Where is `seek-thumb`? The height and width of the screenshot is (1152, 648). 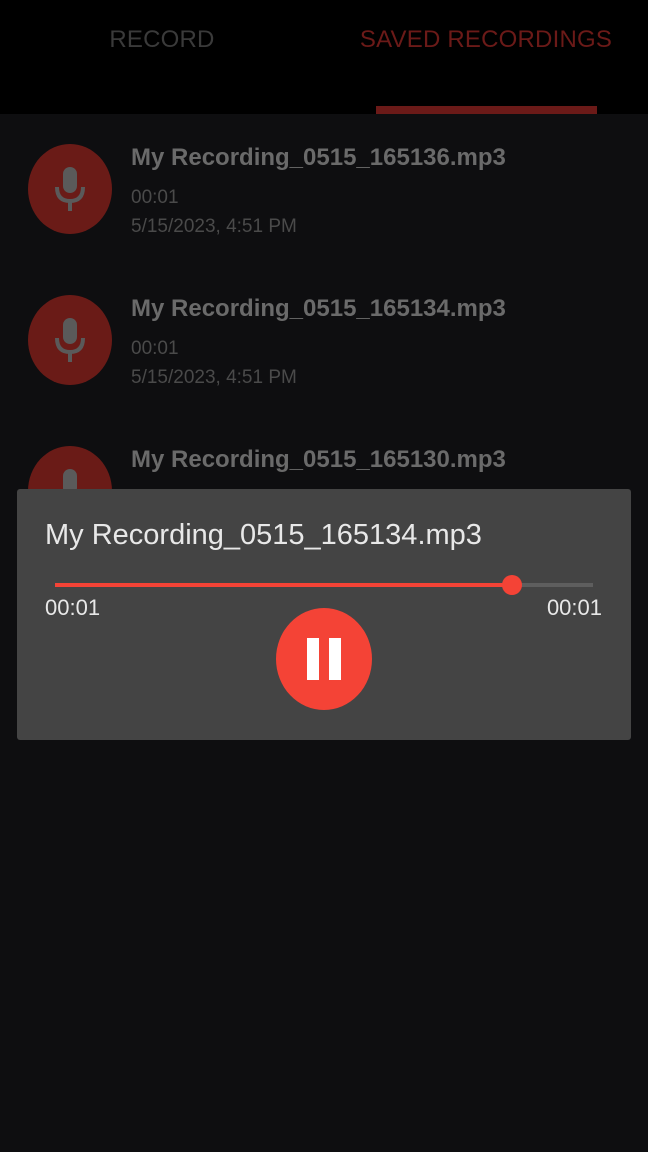
seek-thumb is located at coordinates (512, 585).